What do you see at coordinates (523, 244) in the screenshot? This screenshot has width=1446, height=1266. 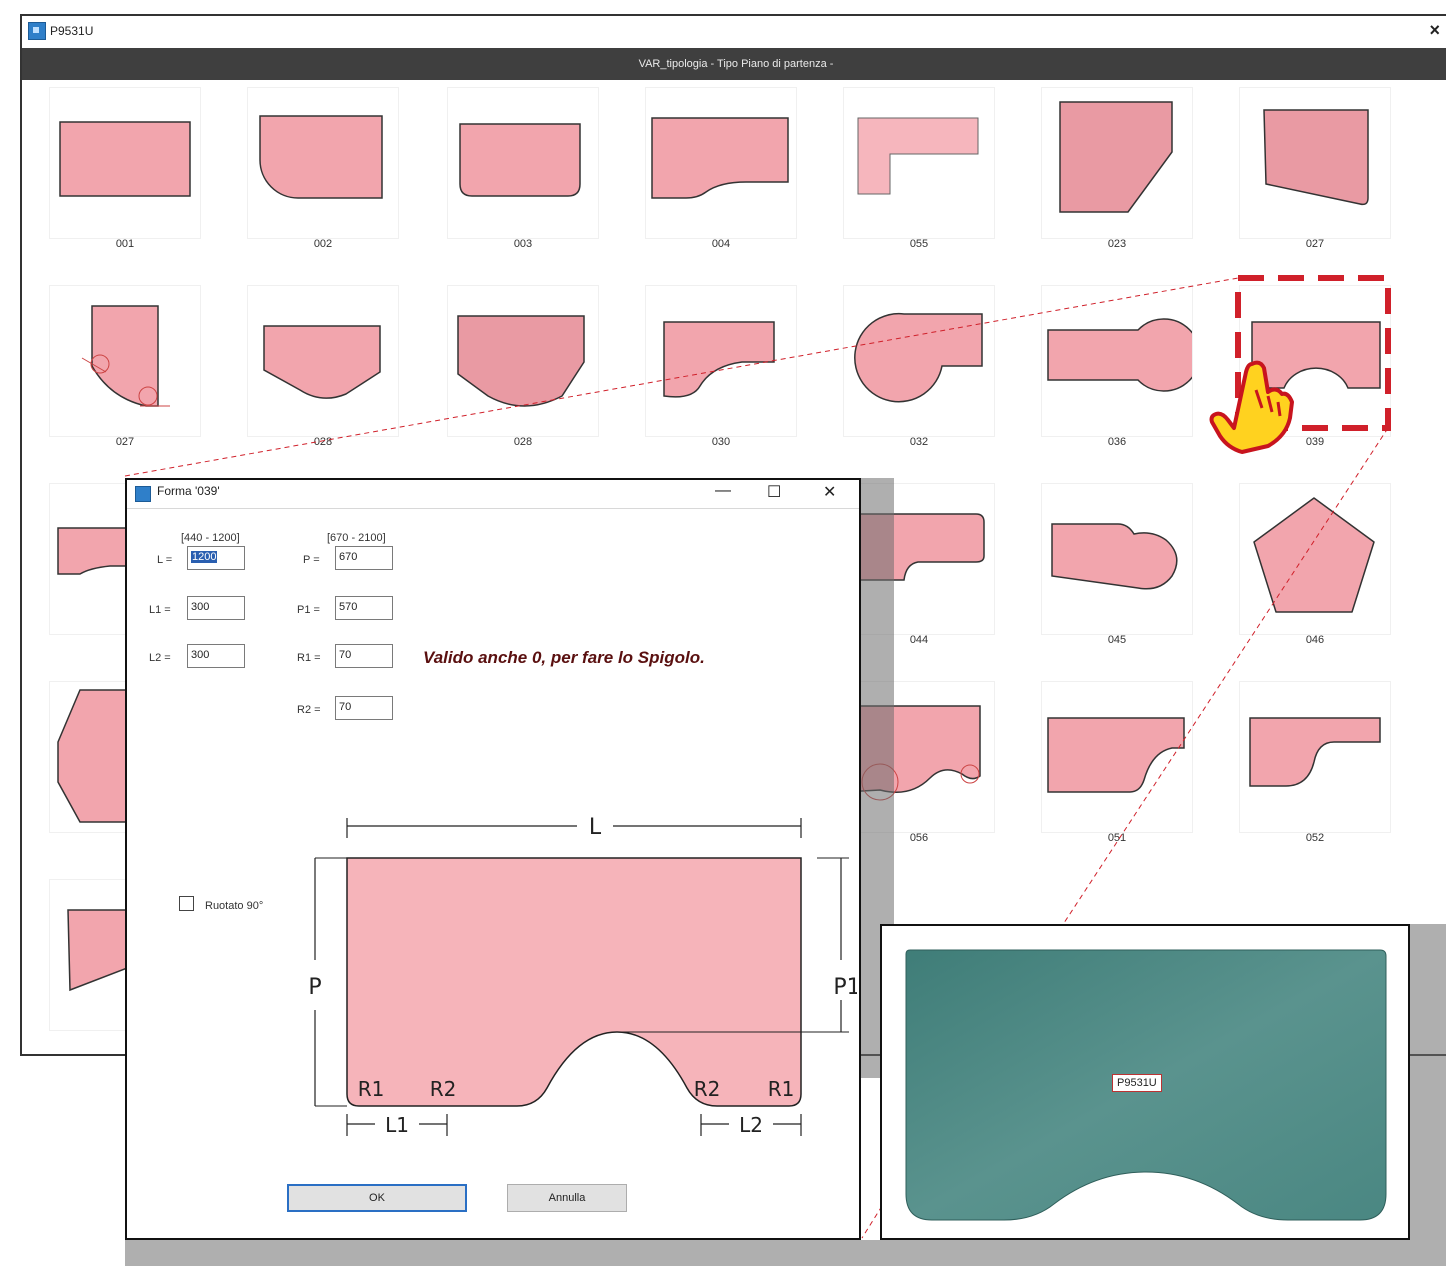 I see `tile-label: 003` at bounding box center [523, 244].